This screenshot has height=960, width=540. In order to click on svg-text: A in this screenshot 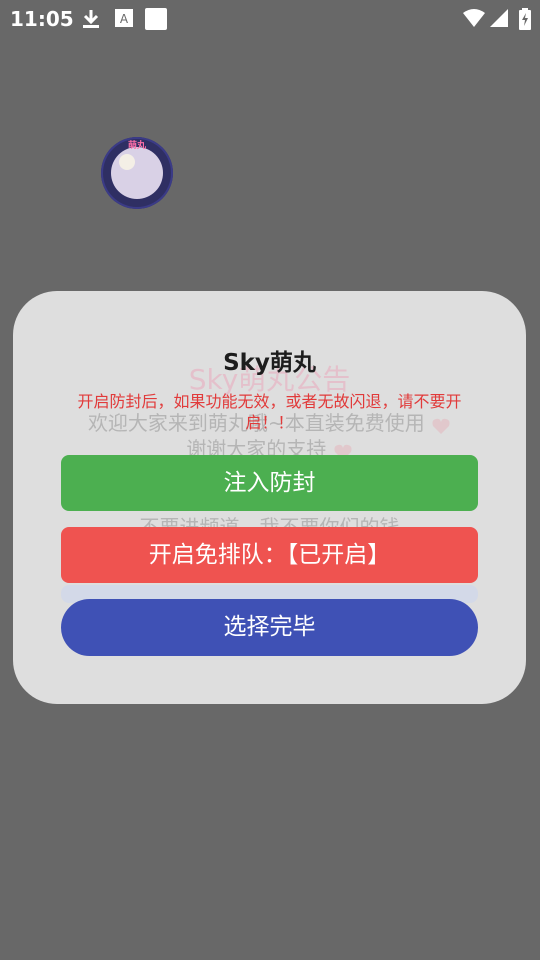, I will do `click(124, 19)`.